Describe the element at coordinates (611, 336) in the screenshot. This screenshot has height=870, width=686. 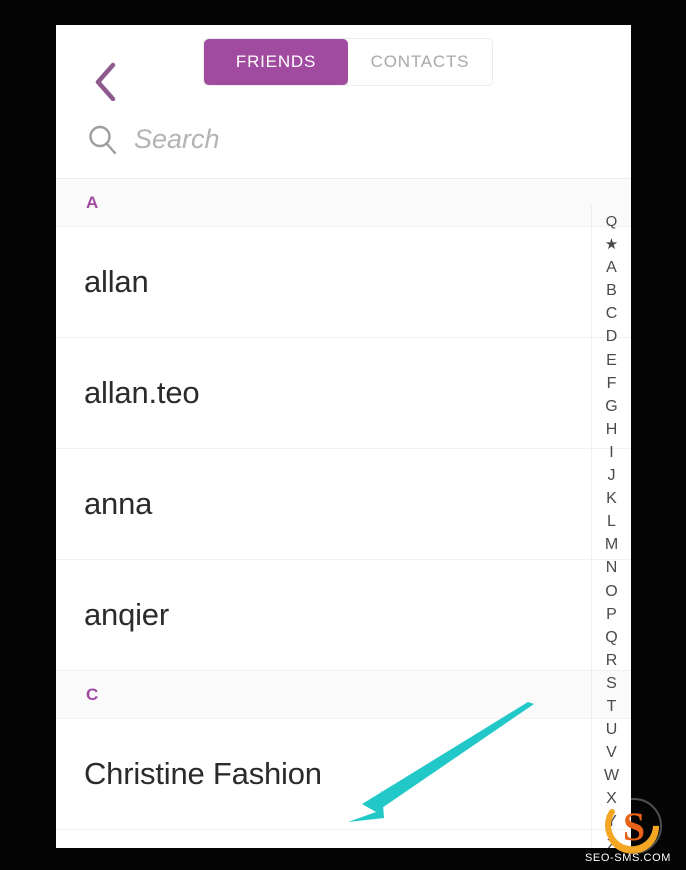
I see `alpha-index-D: D` at that location.